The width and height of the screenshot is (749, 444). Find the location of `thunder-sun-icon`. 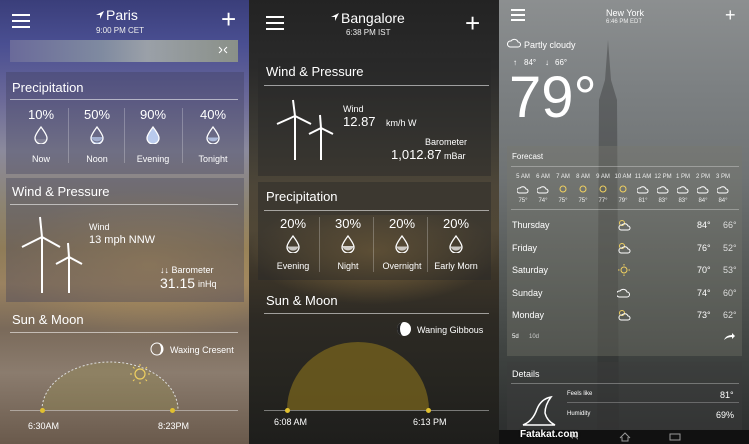

thunder-sun-icon is located at coordinates (624, 225).